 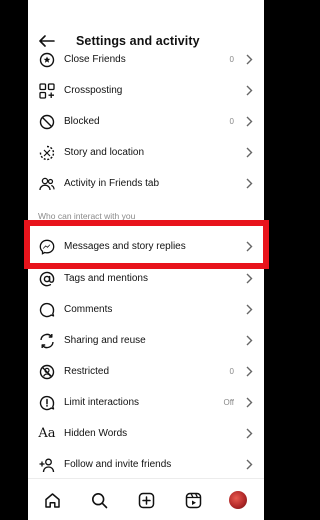 I want to click on row-label: Activity in Friends tab, so click(x=112, y=183).